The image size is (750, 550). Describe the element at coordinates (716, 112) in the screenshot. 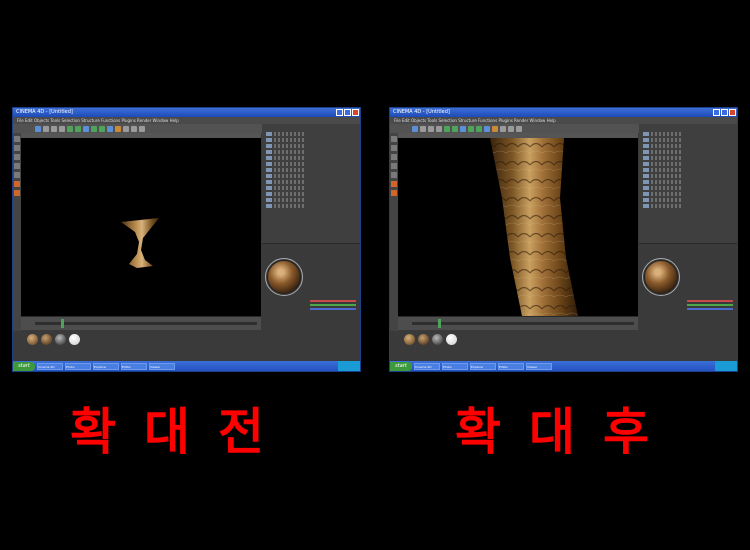

I see `minimize-icon` at that location.